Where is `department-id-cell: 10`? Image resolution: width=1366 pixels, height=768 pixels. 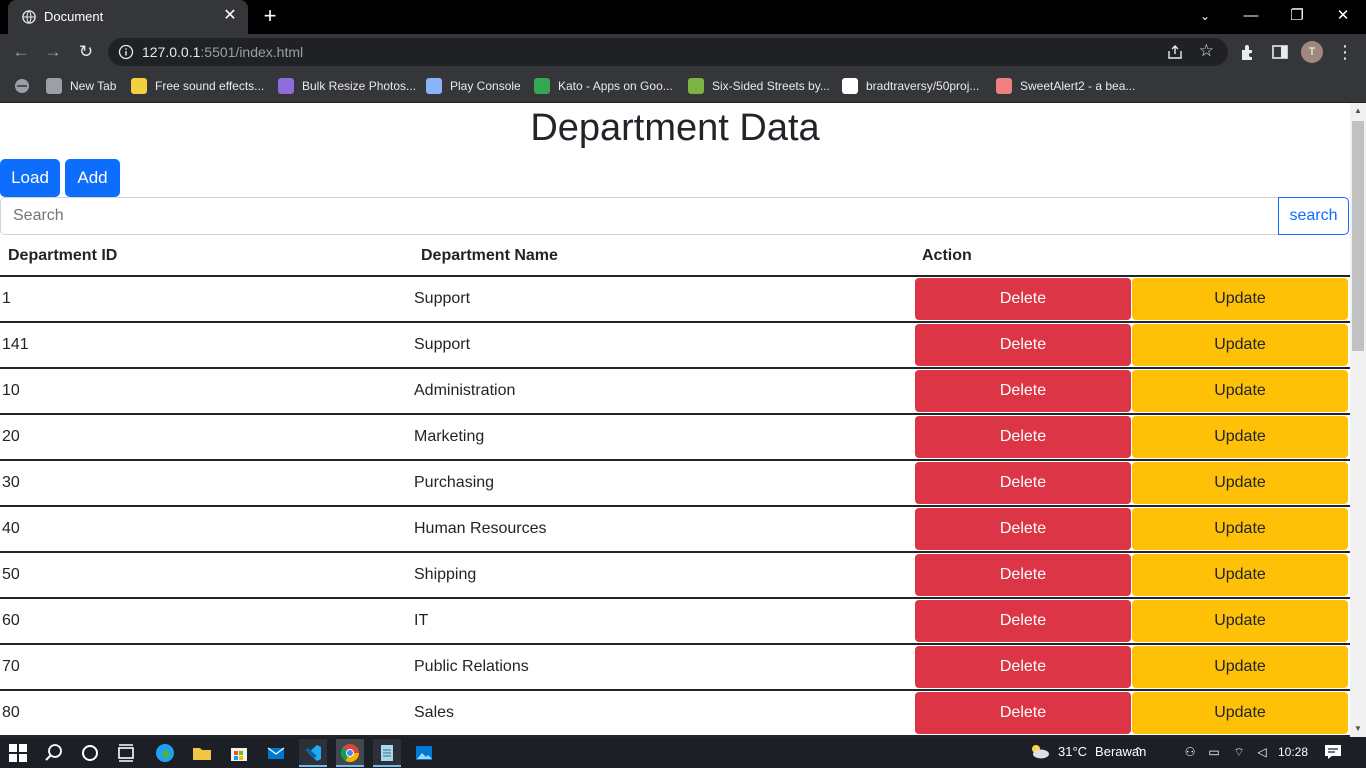 department-id-cell: 10 is located at coordinates (11, 390).